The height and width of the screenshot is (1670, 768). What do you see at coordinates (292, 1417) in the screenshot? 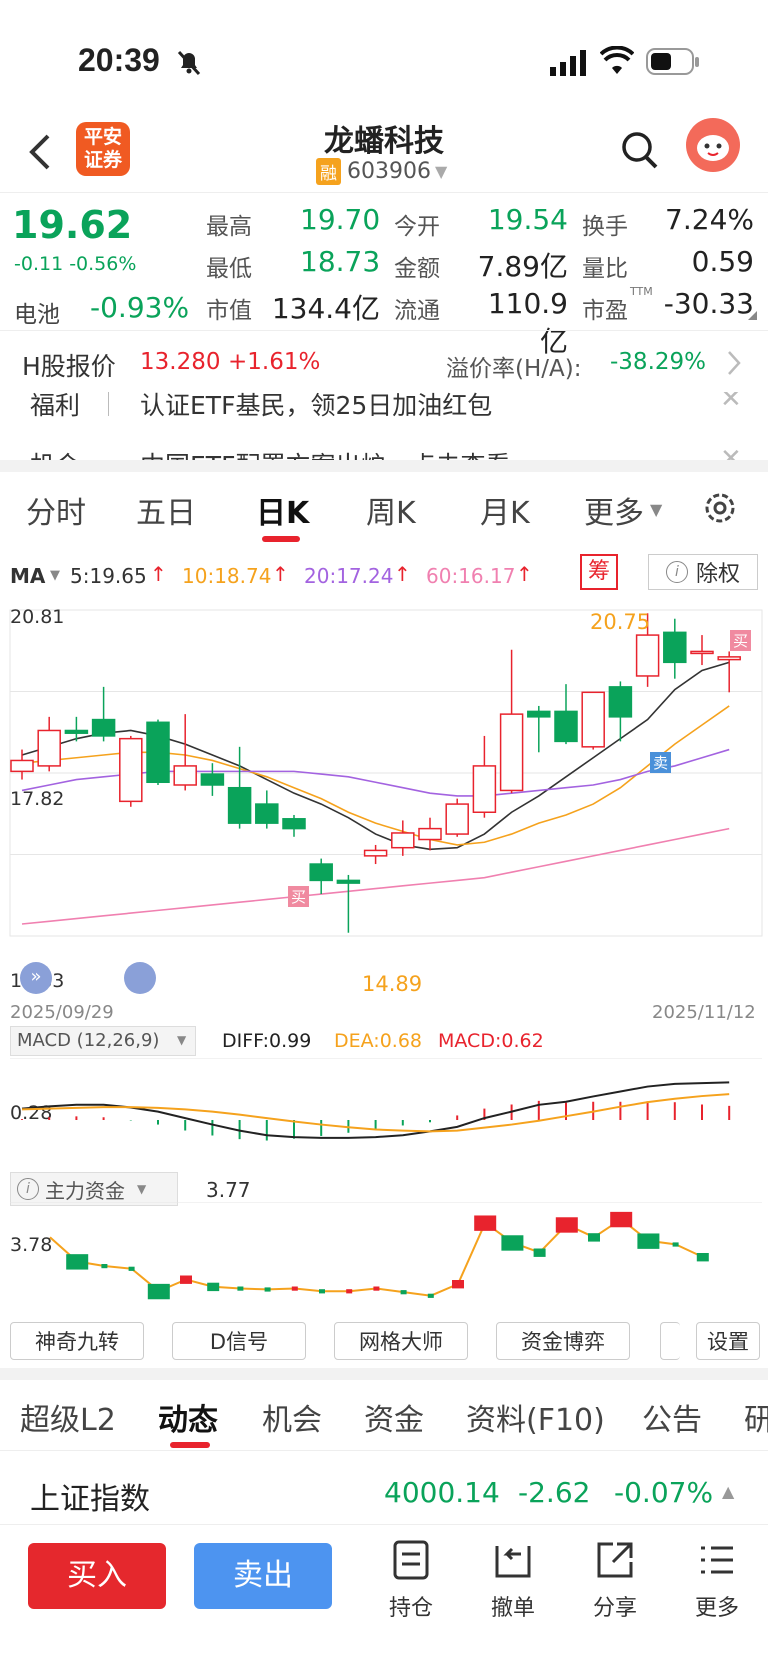
I see `tab-opportunity: 机会` at bounding box center [292, 1417].